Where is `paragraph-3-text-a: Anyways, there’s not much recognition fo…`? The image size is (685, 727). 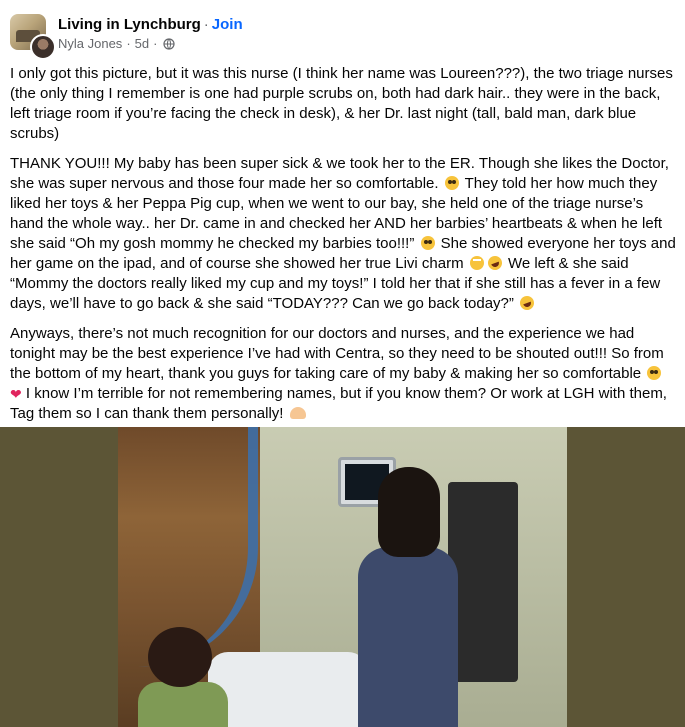 paragraph-3-text-a: Anyways, there’s not much recognition fo… is located at coordinates (337, 353).